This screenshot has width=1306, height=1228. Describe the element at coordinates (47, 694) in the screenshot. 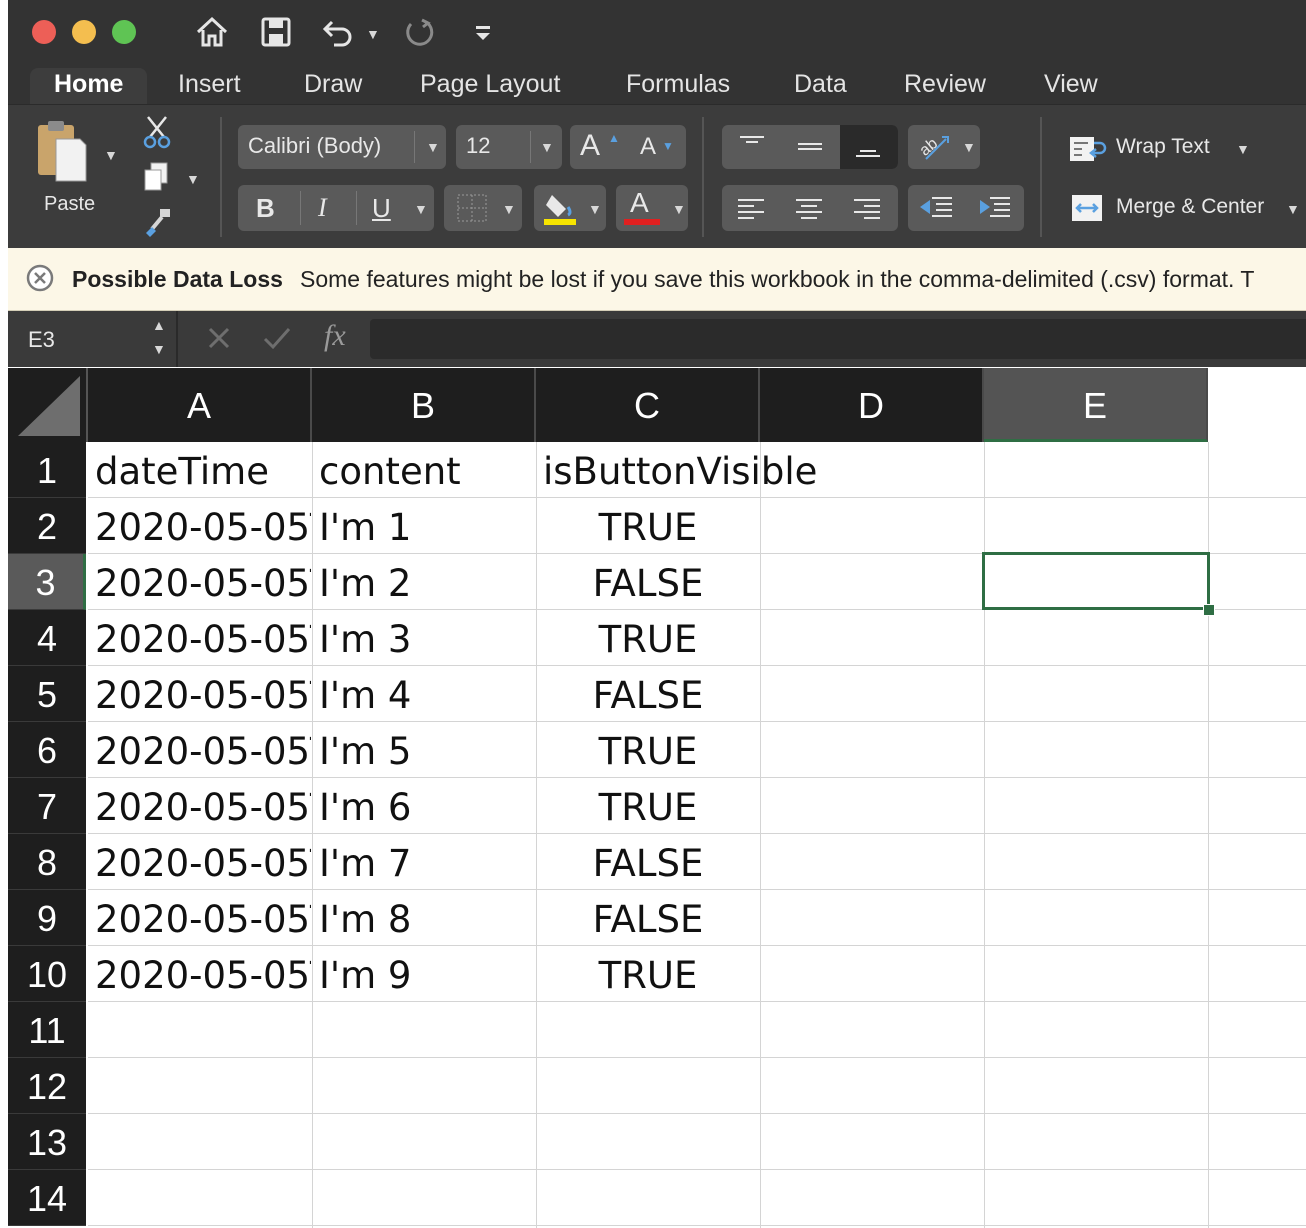

I see `row-header-5: 5` at that location.